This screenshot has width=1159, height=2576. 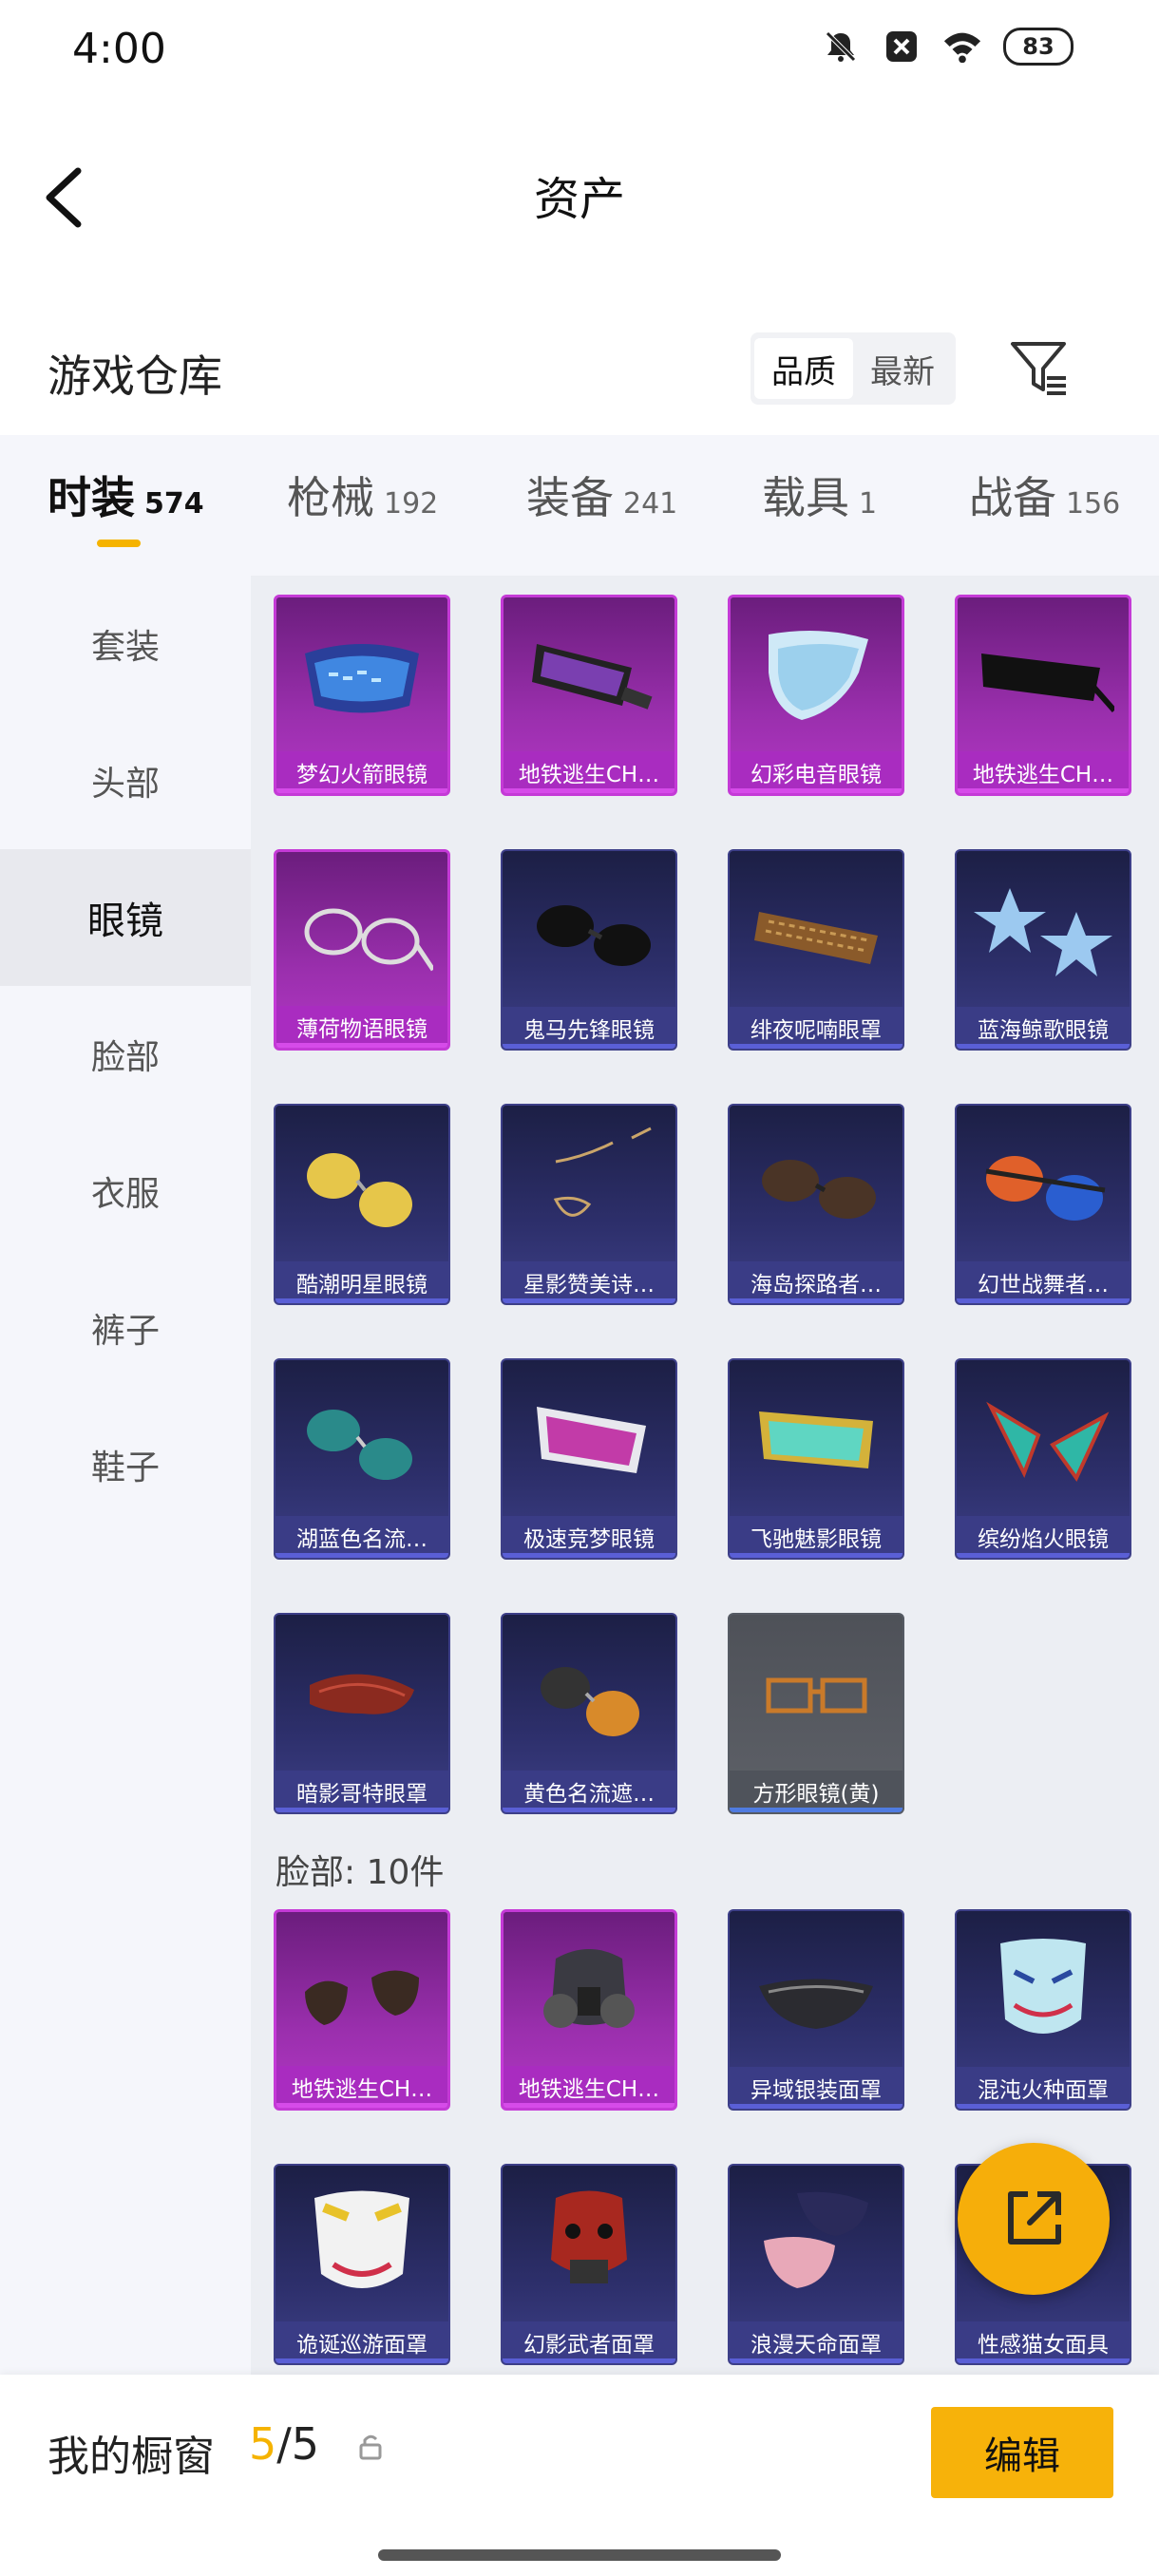 I want to click on item-card: 飞驰魅影眼镜, so click(x=816, y=1459).